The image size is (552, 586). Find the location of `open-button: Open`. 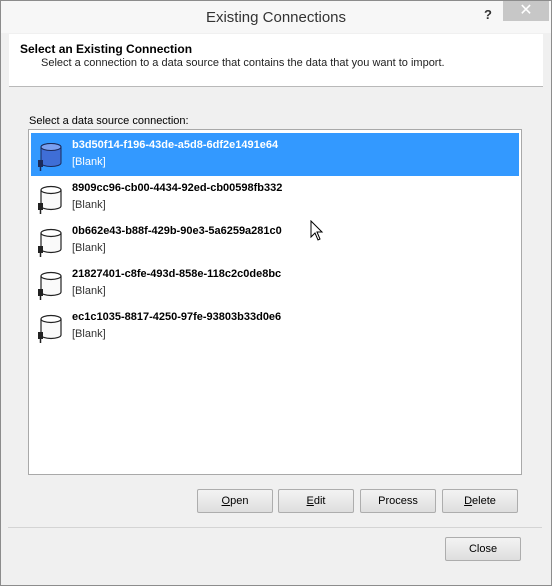

open-button: Open is located at coordinates (235, 501).